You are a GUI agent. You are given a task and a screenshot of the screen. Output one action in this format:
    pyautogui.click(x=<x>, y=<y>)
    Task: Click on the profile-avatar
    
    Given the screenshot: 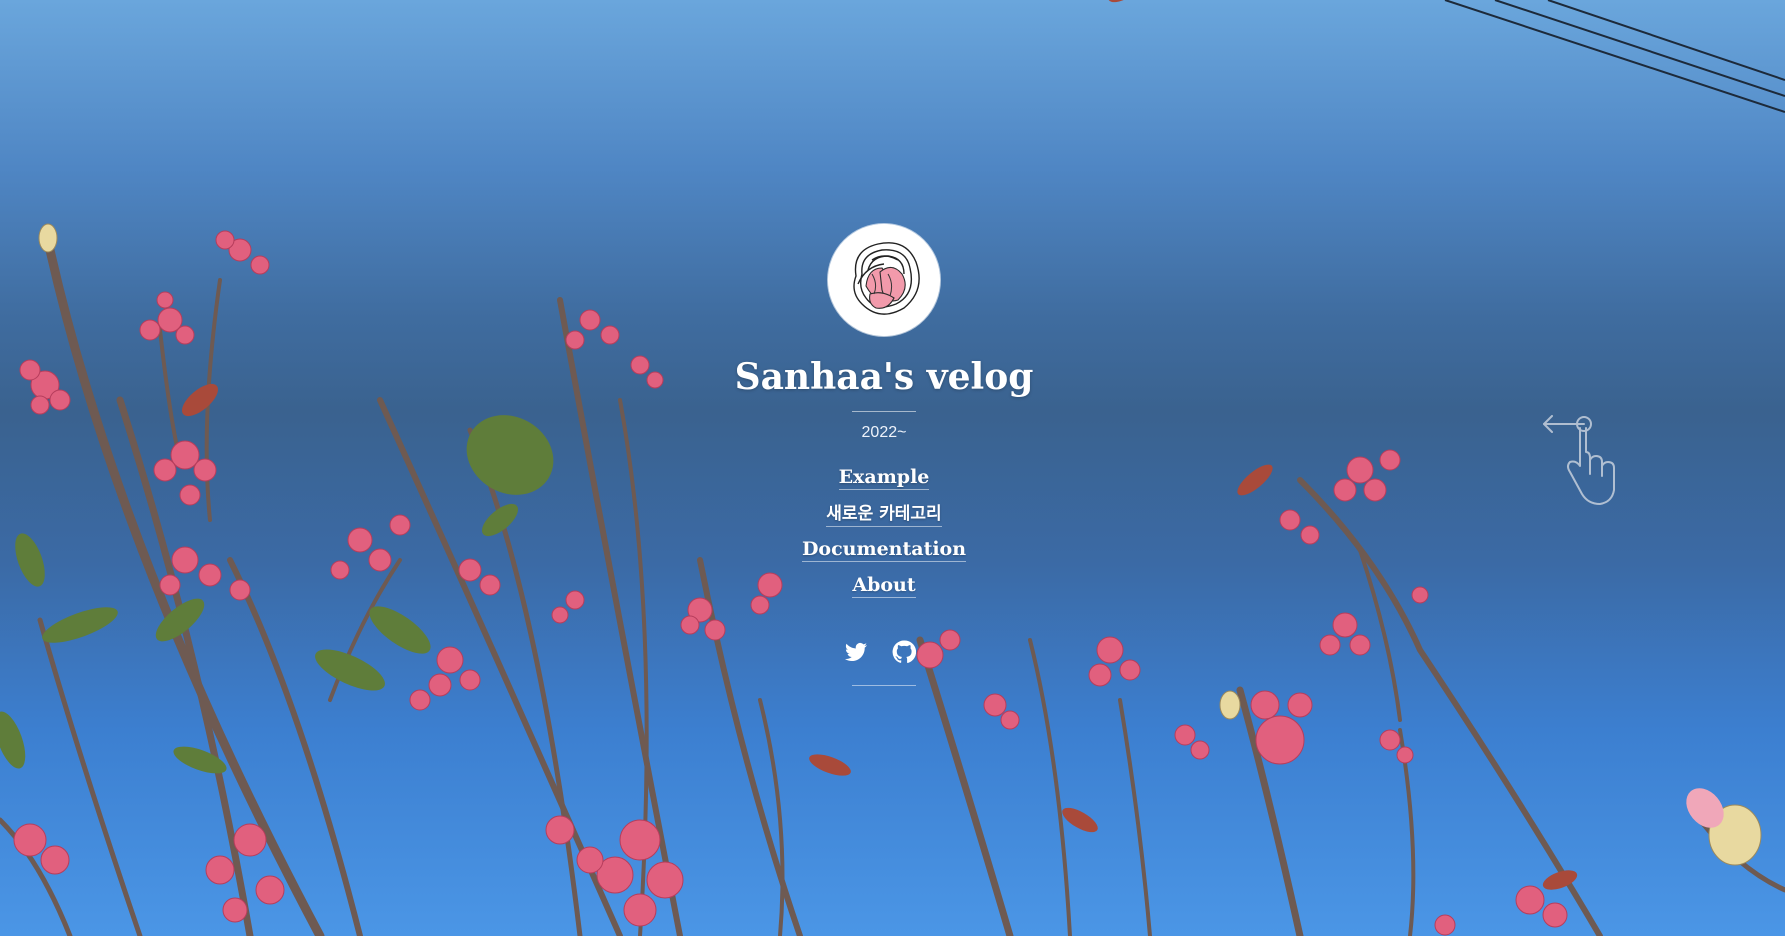 What is the action you would take?
    pyautogui.click(x=884, y=280)
    